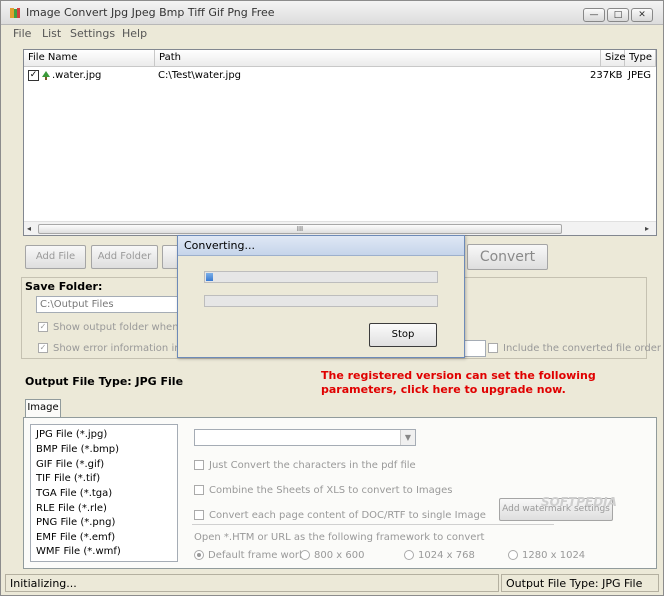 This screenshot has width=664, height=596. What do you see at coordinates (68, 478) in the screenshot?
I see `list-item: TIF File (*.tif)` at bounding box center [68, 478].